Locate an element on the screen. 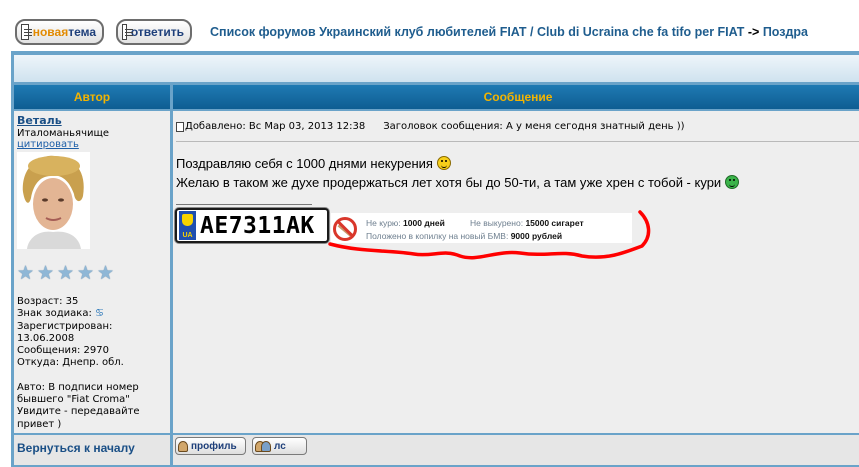 This screenshot has height=467, width=859. profile-button: профиль is located at coordinates (210, 446).